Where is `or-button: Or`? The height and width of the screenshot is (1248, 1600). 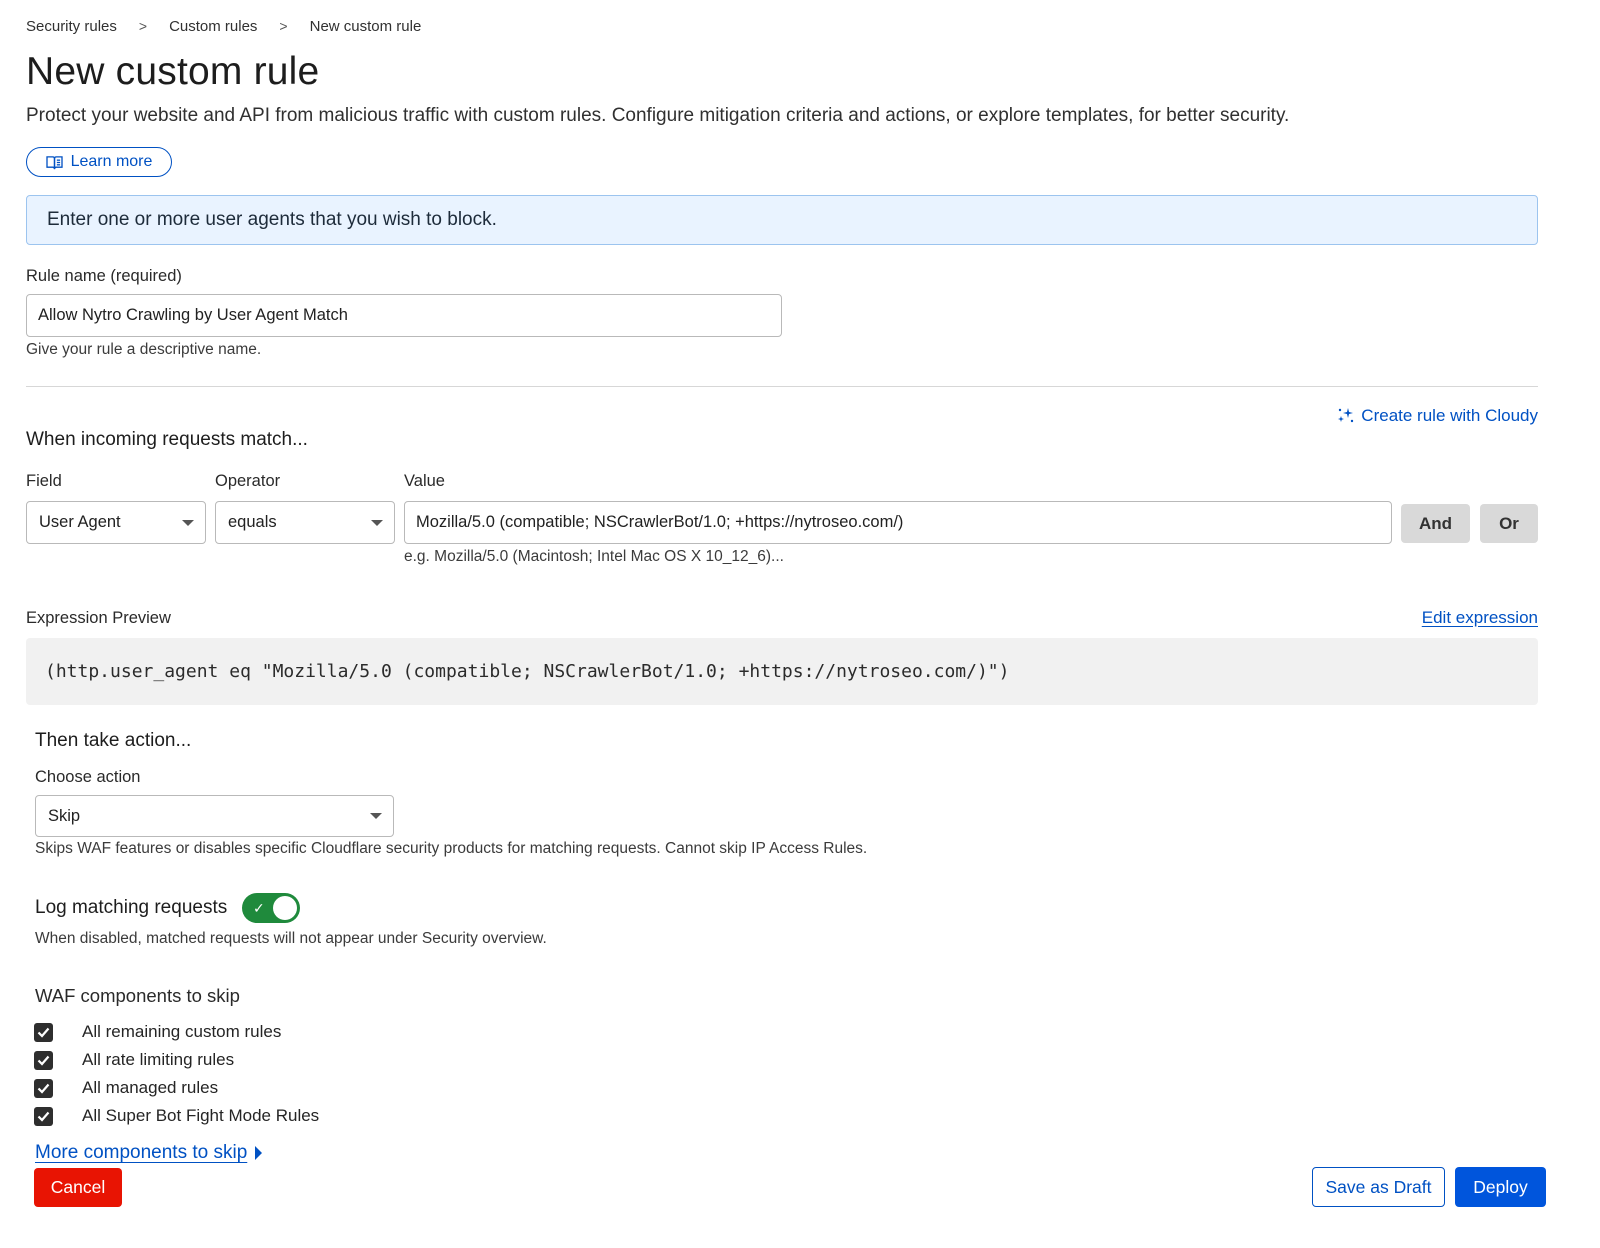 or-button: Or is located at coordinates (1509, 523).